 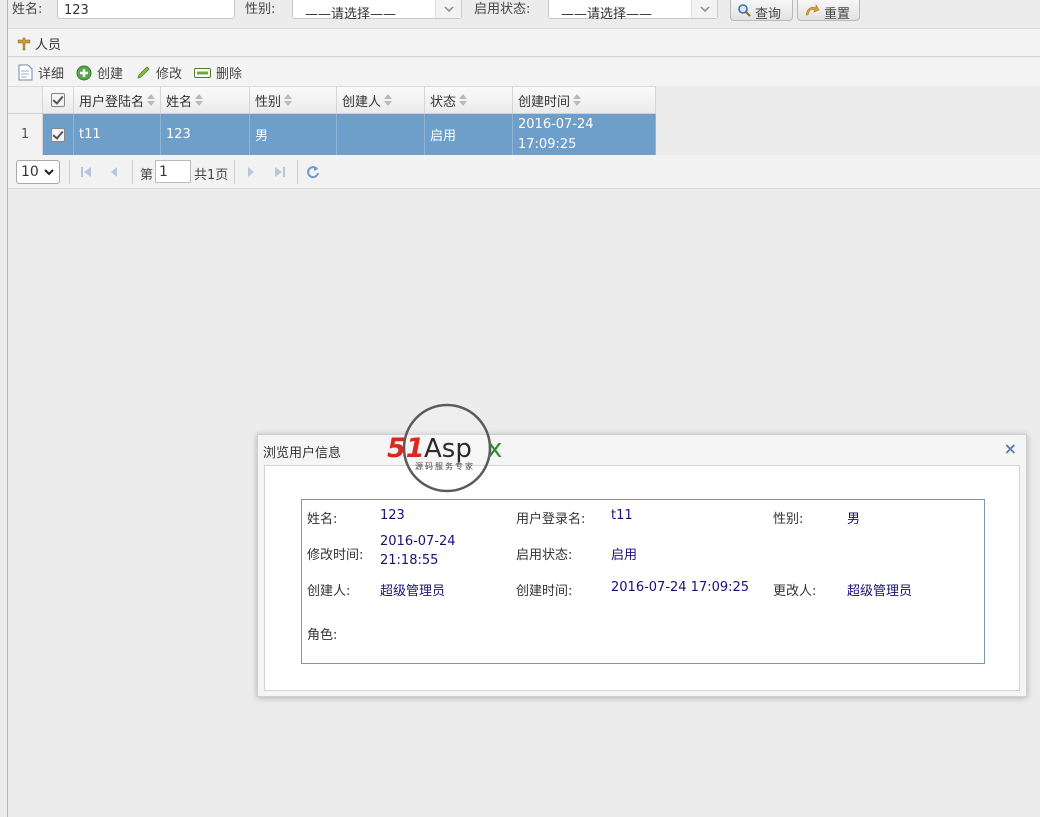 What do you see at coordinates (584, 100) in the screenshot?
I see `column-header-created: 创建时间` at bounding box center [584, 100].